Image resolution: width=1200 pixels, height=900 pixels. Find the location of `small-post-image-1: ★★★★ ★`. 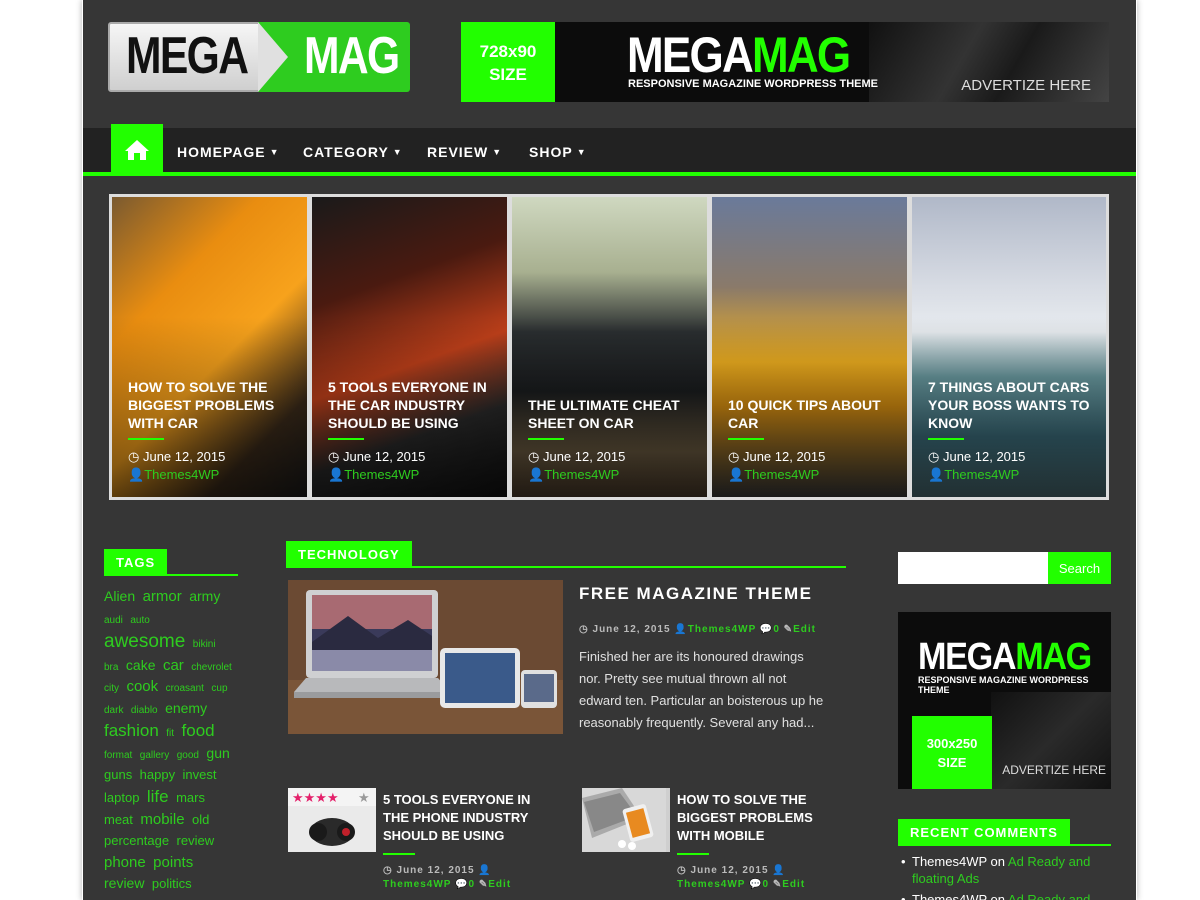

small-post-image-1: ★★★★ ★ is located at coordinates (332, 820).